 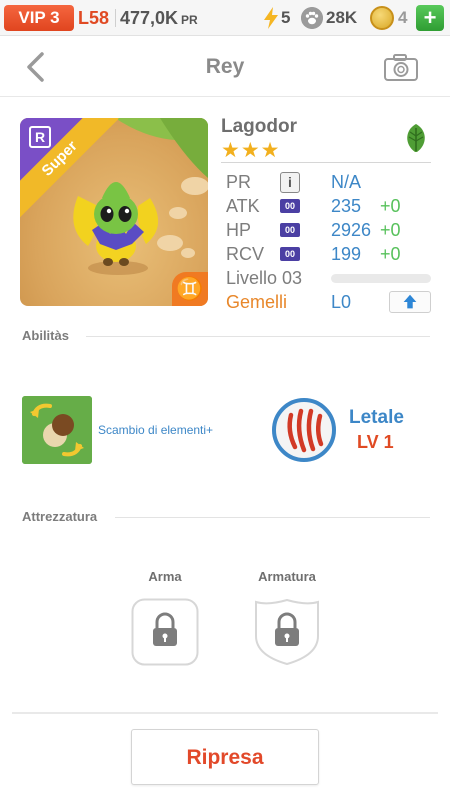 I want to click on claw-slash-icon, so click(x=304, y=430).